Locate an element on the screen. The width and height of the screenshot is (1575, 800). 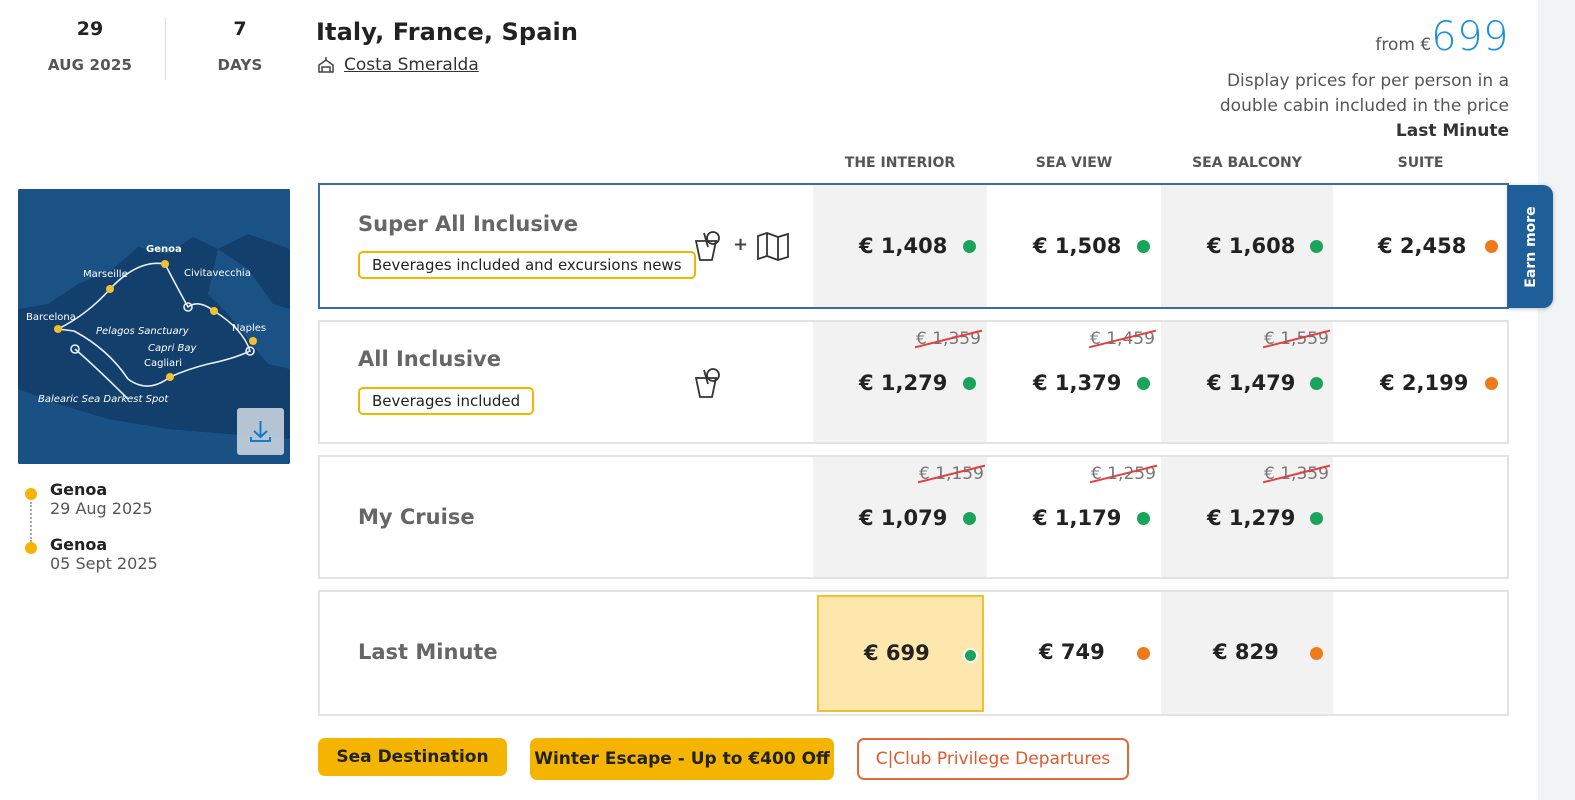
map-label-cagliari: Cagliari is located at coordinates (163, 363).